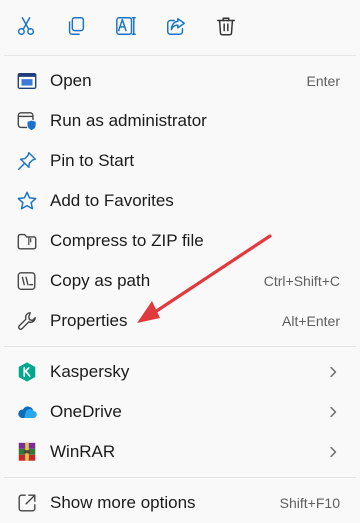 The height and width of the screenshot is (523, 360). I want to click on open-window-icon, so click(27, 81).